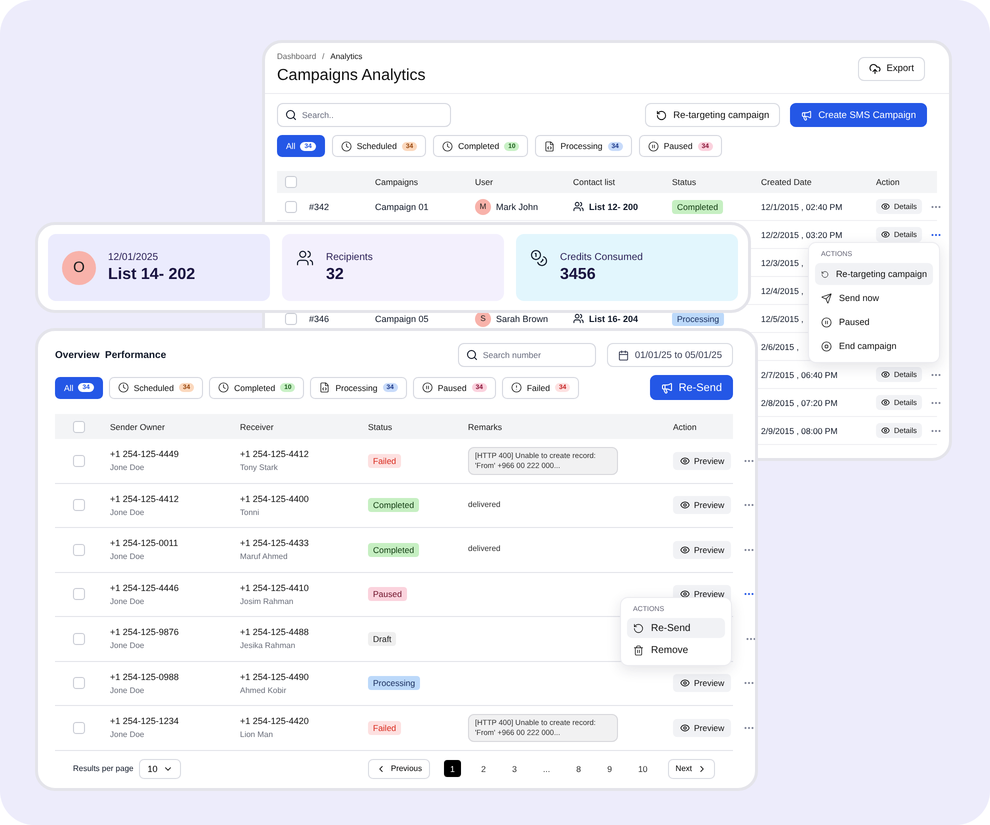 This screenshot has height=825, width=990. Describe the element at coordinates (691, 768) in the screenshot. I see `next-button: Next` at that location.